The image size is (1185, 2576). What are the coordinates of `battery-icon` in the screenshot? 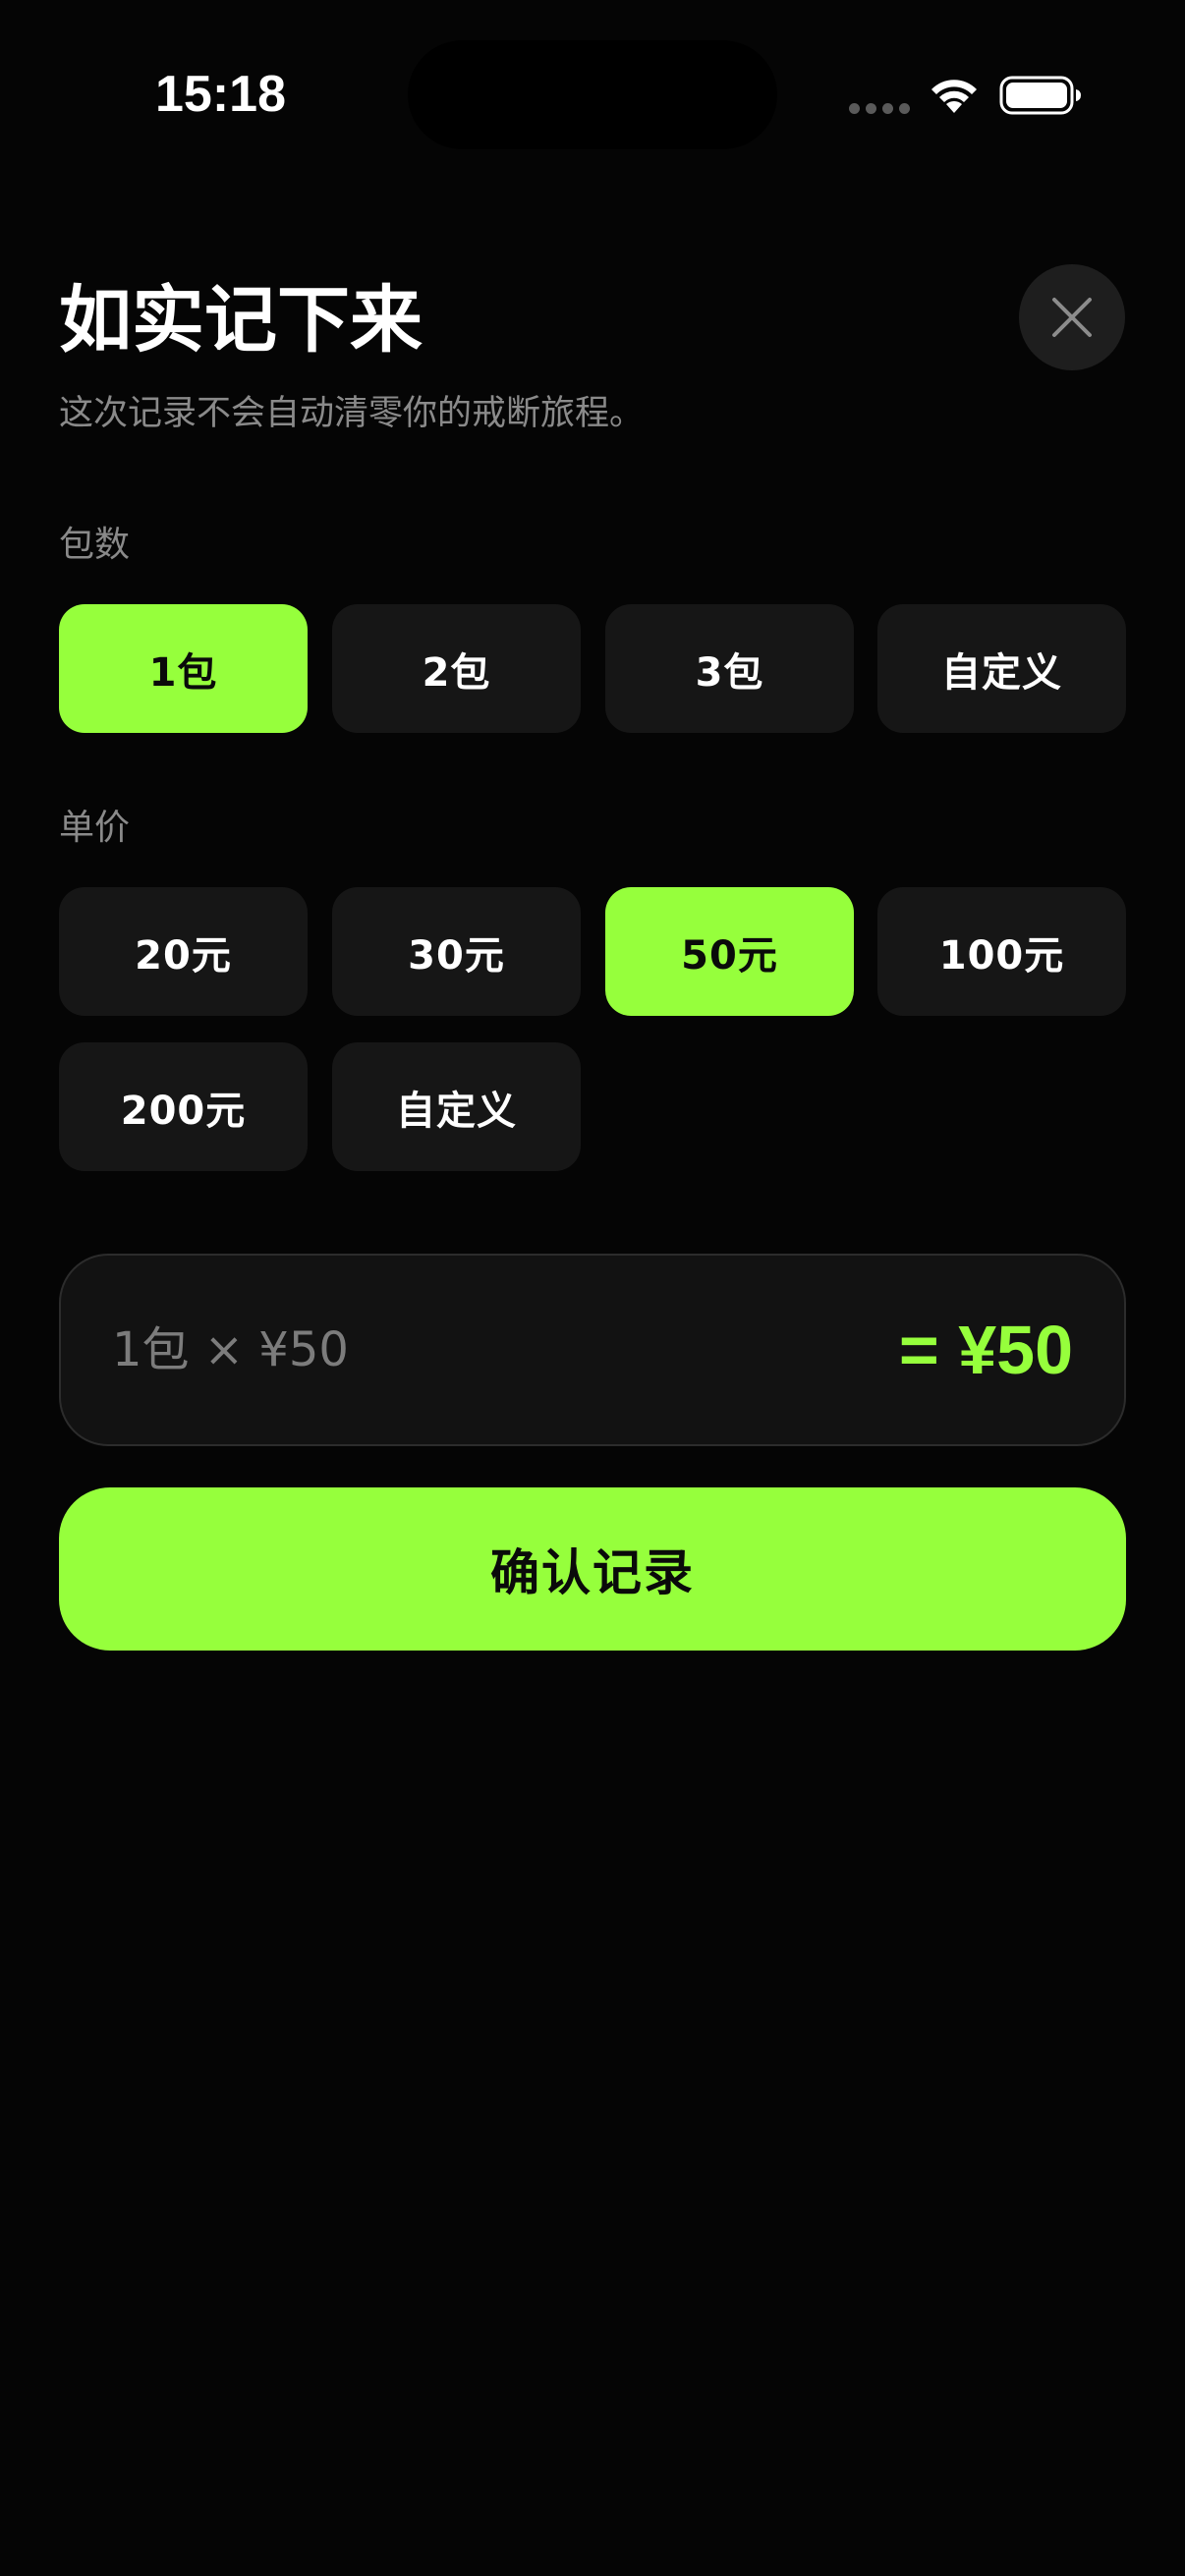 It's located at (1040, 95).